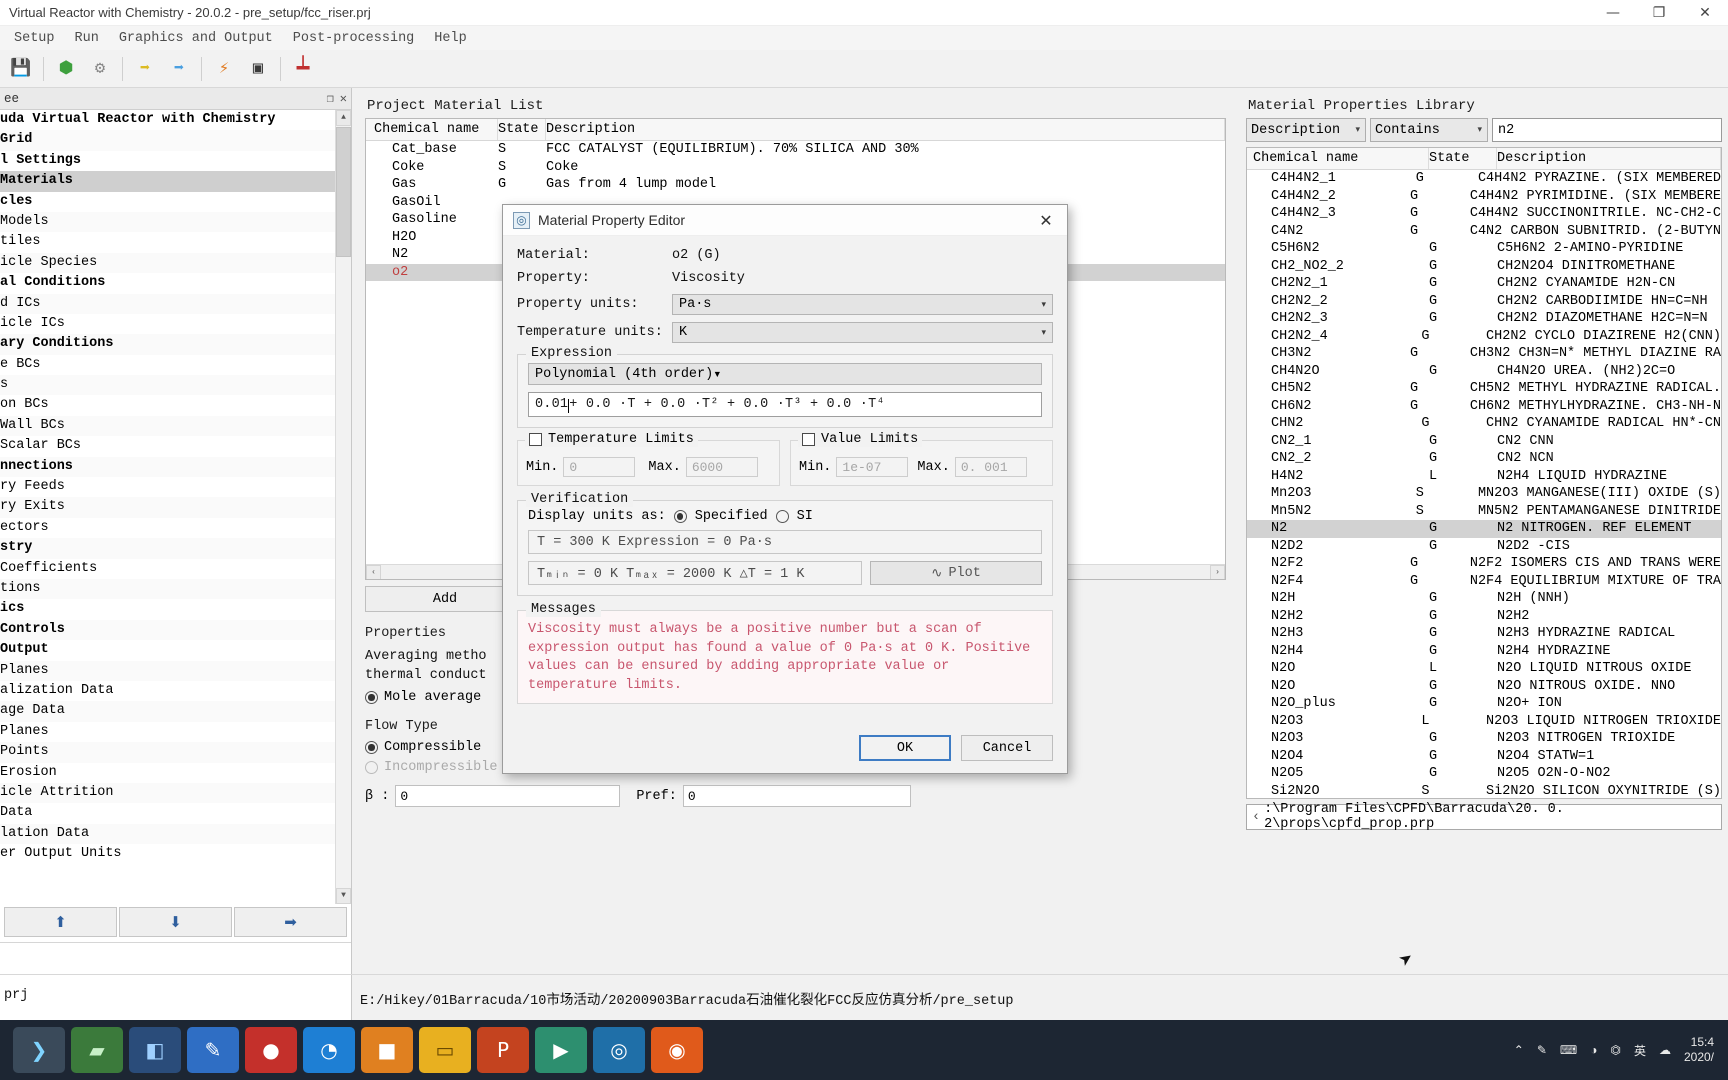 Image resolution: width=1728 pixels, height=1080 pixels. I want to click on filter-operator-select: Contains ▾, so click(1429, 130).